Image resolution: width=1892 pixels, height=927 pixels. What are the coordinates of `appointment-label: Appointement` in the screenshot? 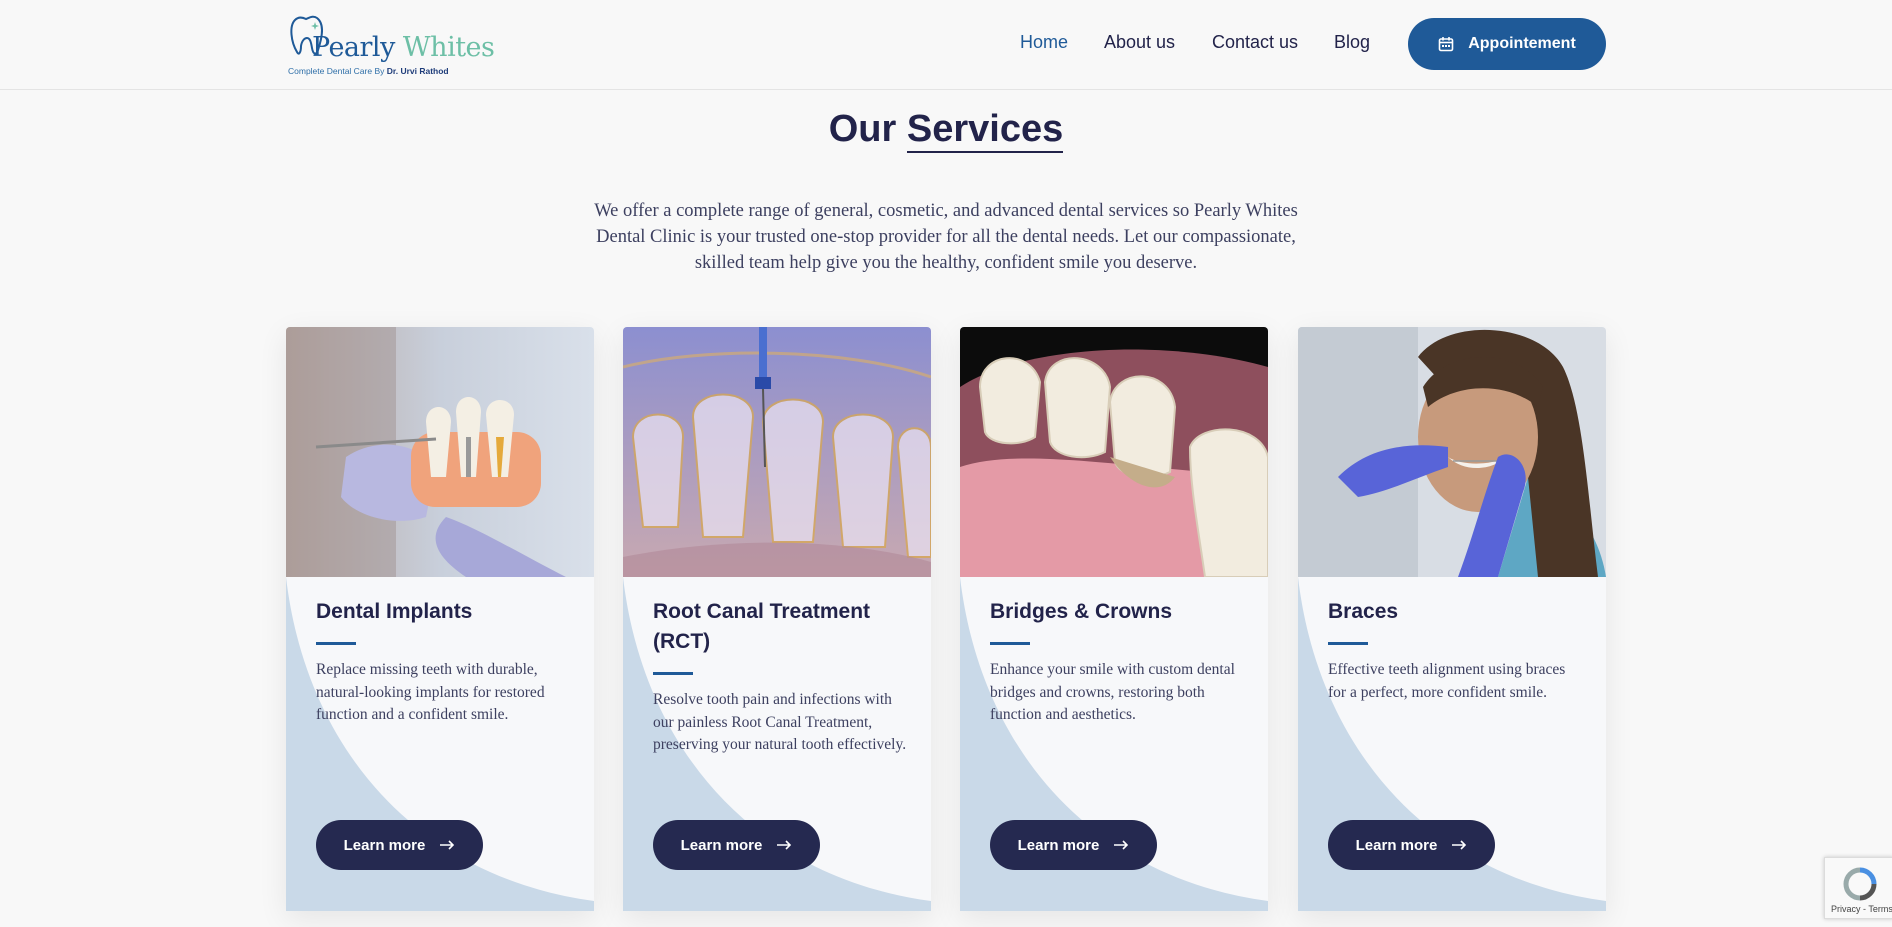 It's located at (1522, 43).